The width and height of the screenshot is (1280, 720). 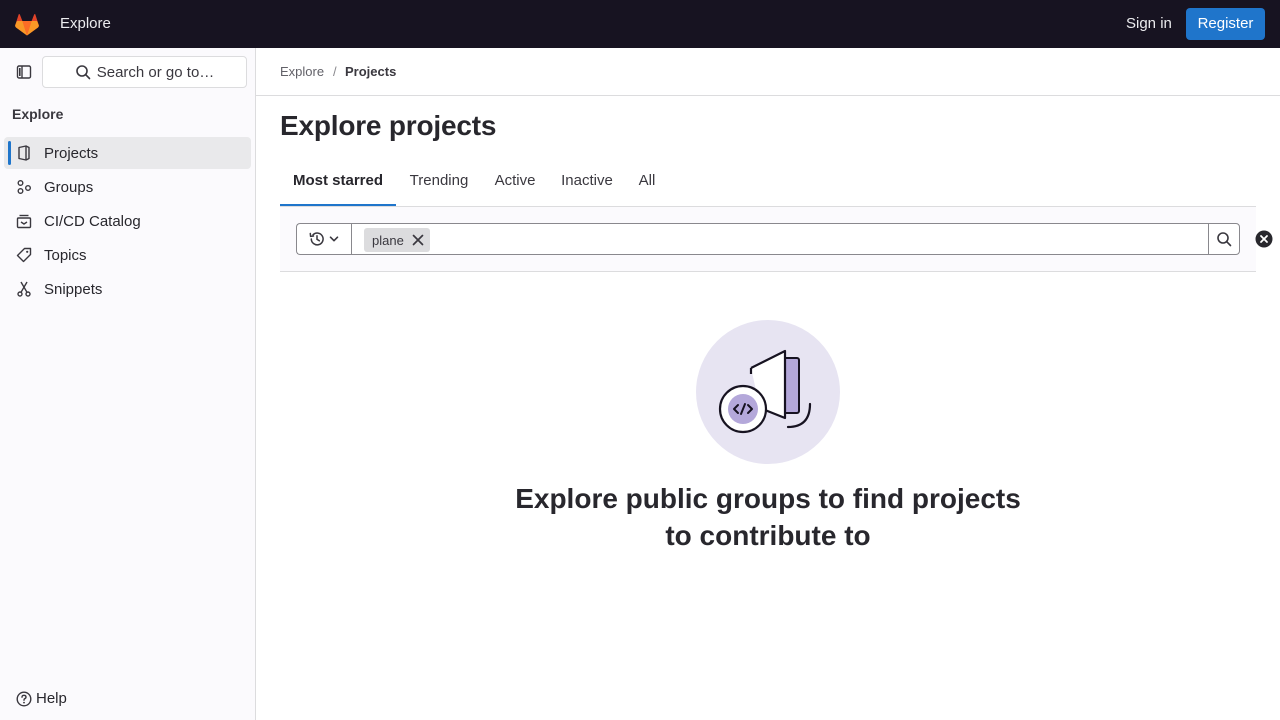 I want to click on sidebar-item-ci-cd-catalog: CI/CD Catalog, so click(x=127, y=221).